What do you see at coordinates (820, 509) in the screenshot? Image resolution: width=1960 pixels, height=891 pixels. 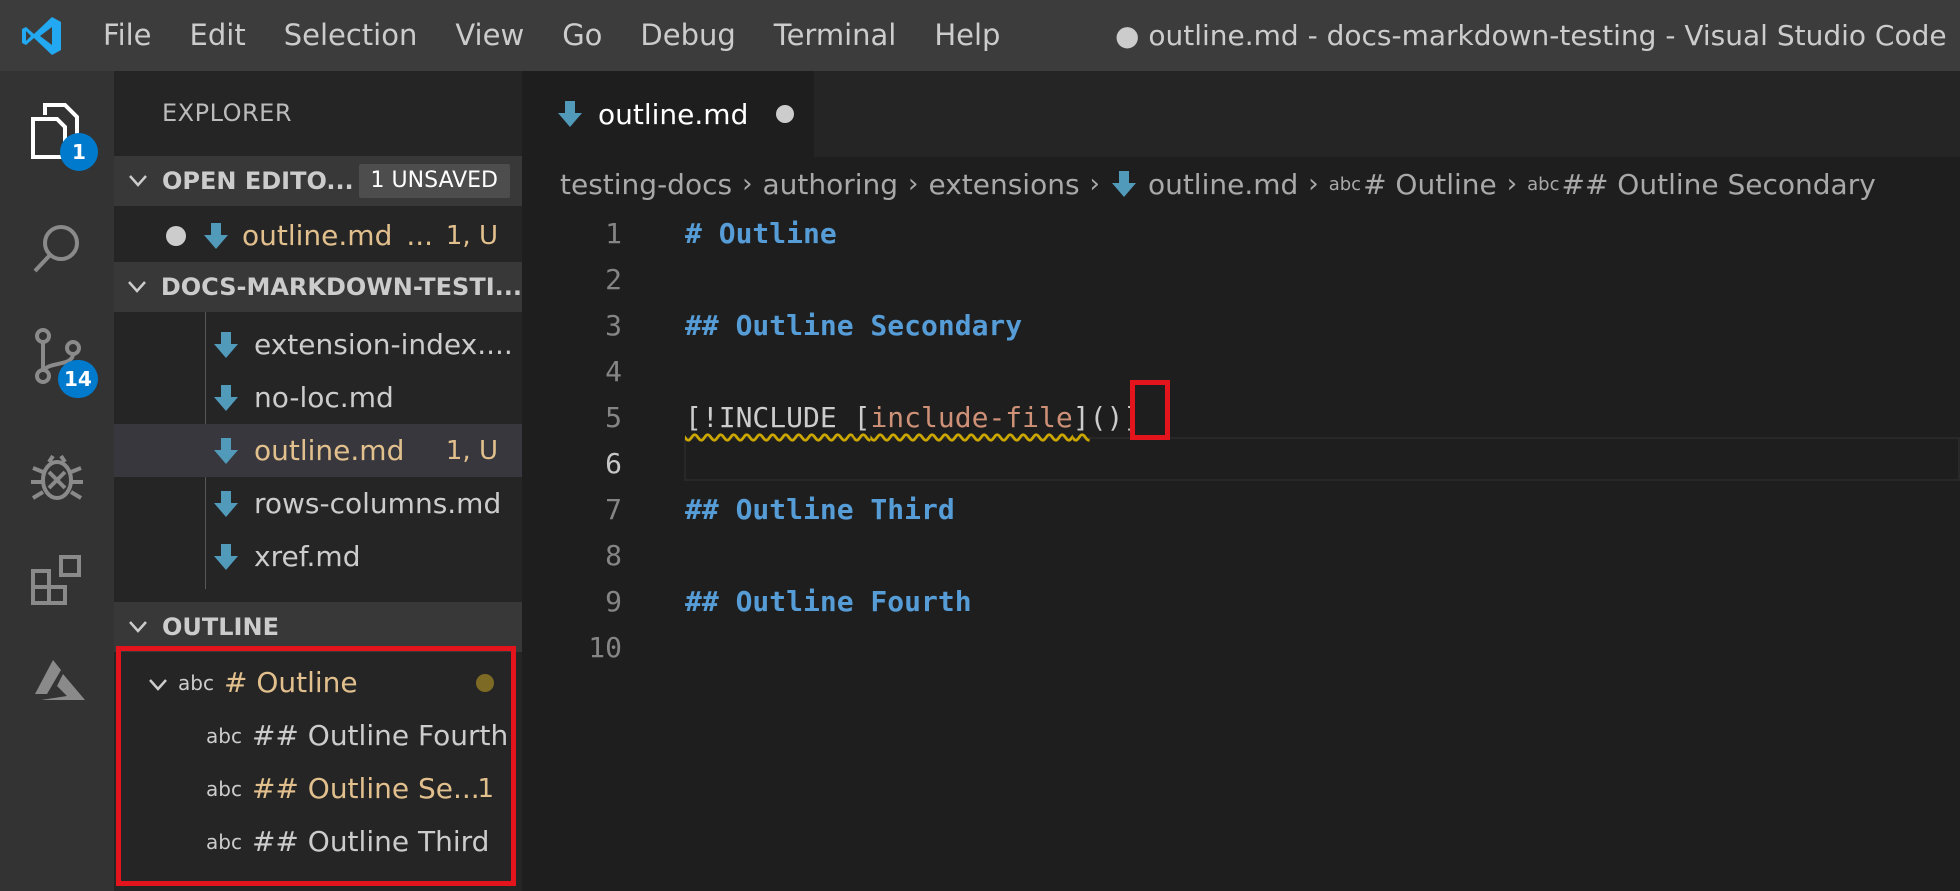 I see `line-text: ## Outline Third` at bounding box center [820, 509].